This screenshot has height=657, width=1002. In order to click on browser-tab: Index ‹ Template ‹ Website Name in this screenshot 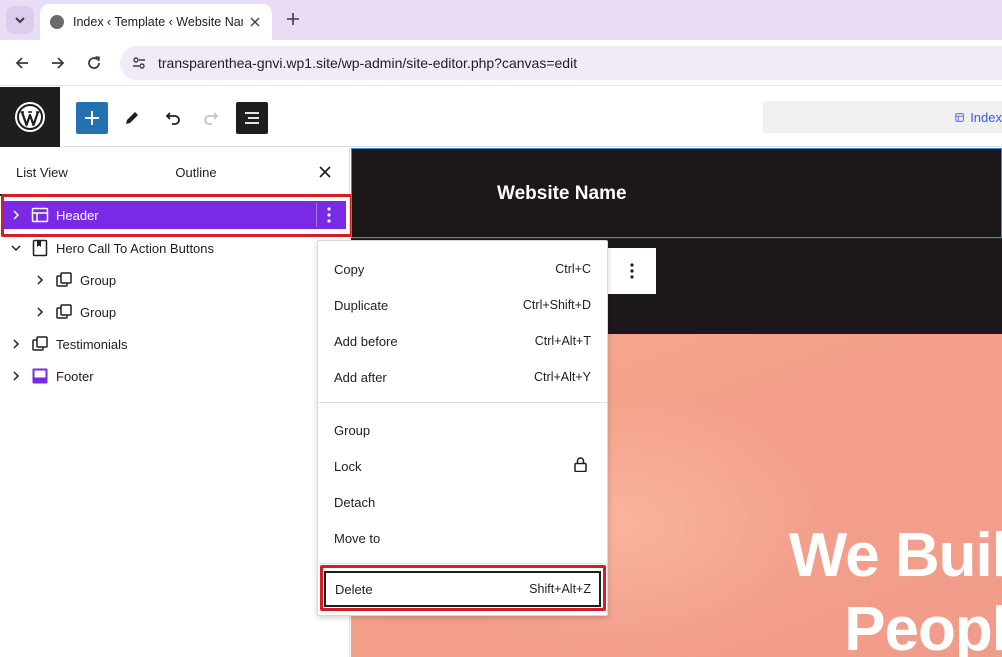, I will do `click(156, 22)`.